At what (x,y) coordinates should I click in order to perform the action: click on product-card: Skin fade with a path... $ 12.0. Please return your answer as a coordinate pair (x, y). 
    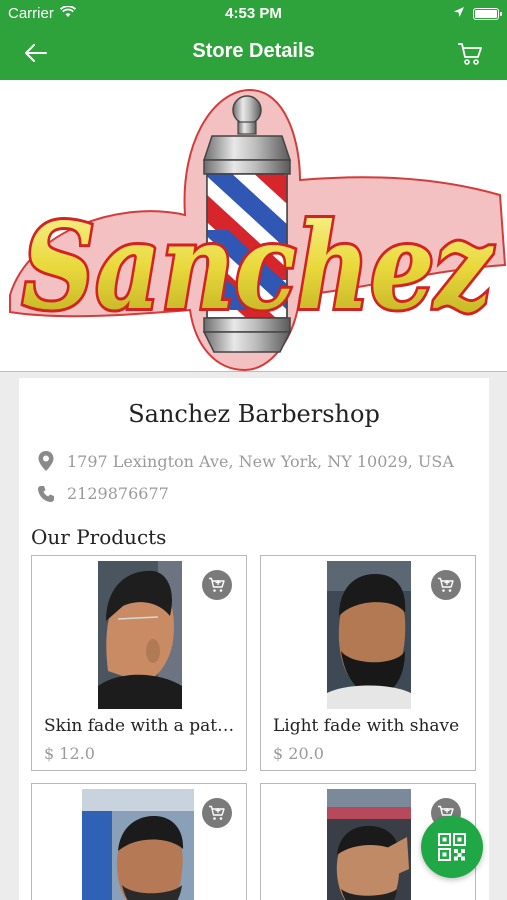
    Looking at the image, I should click on (139, 663).